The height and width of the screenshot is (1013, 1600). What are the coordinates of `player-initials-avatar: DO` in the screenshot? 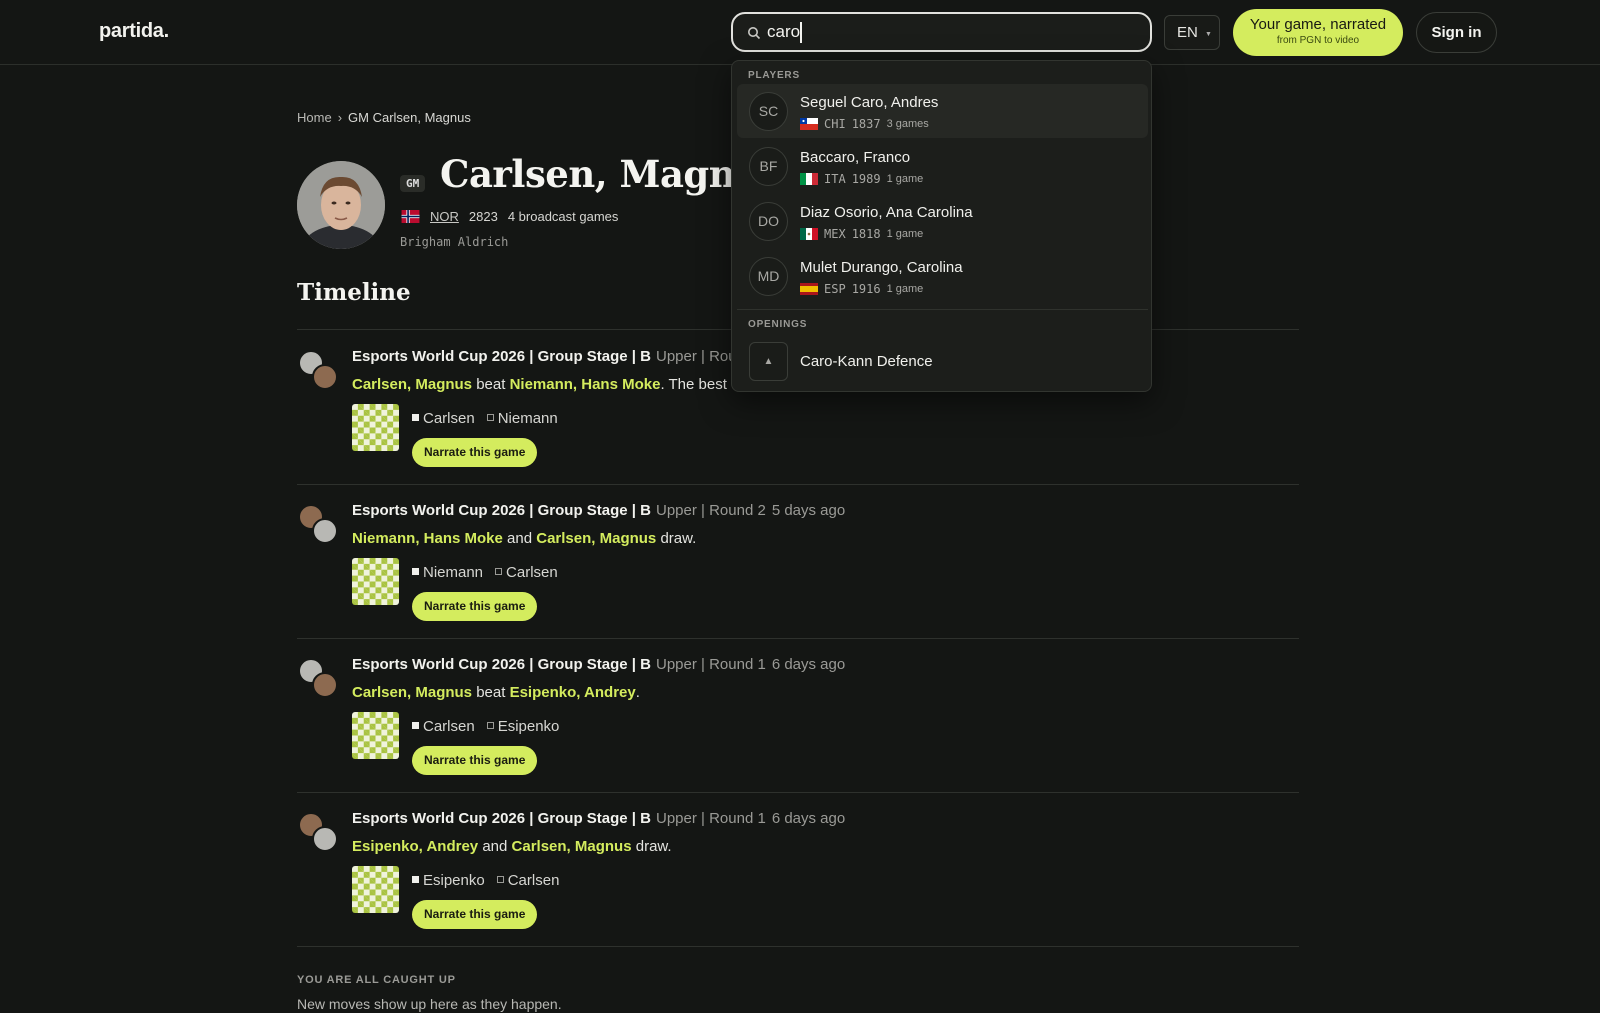 It's located at (768, 221).